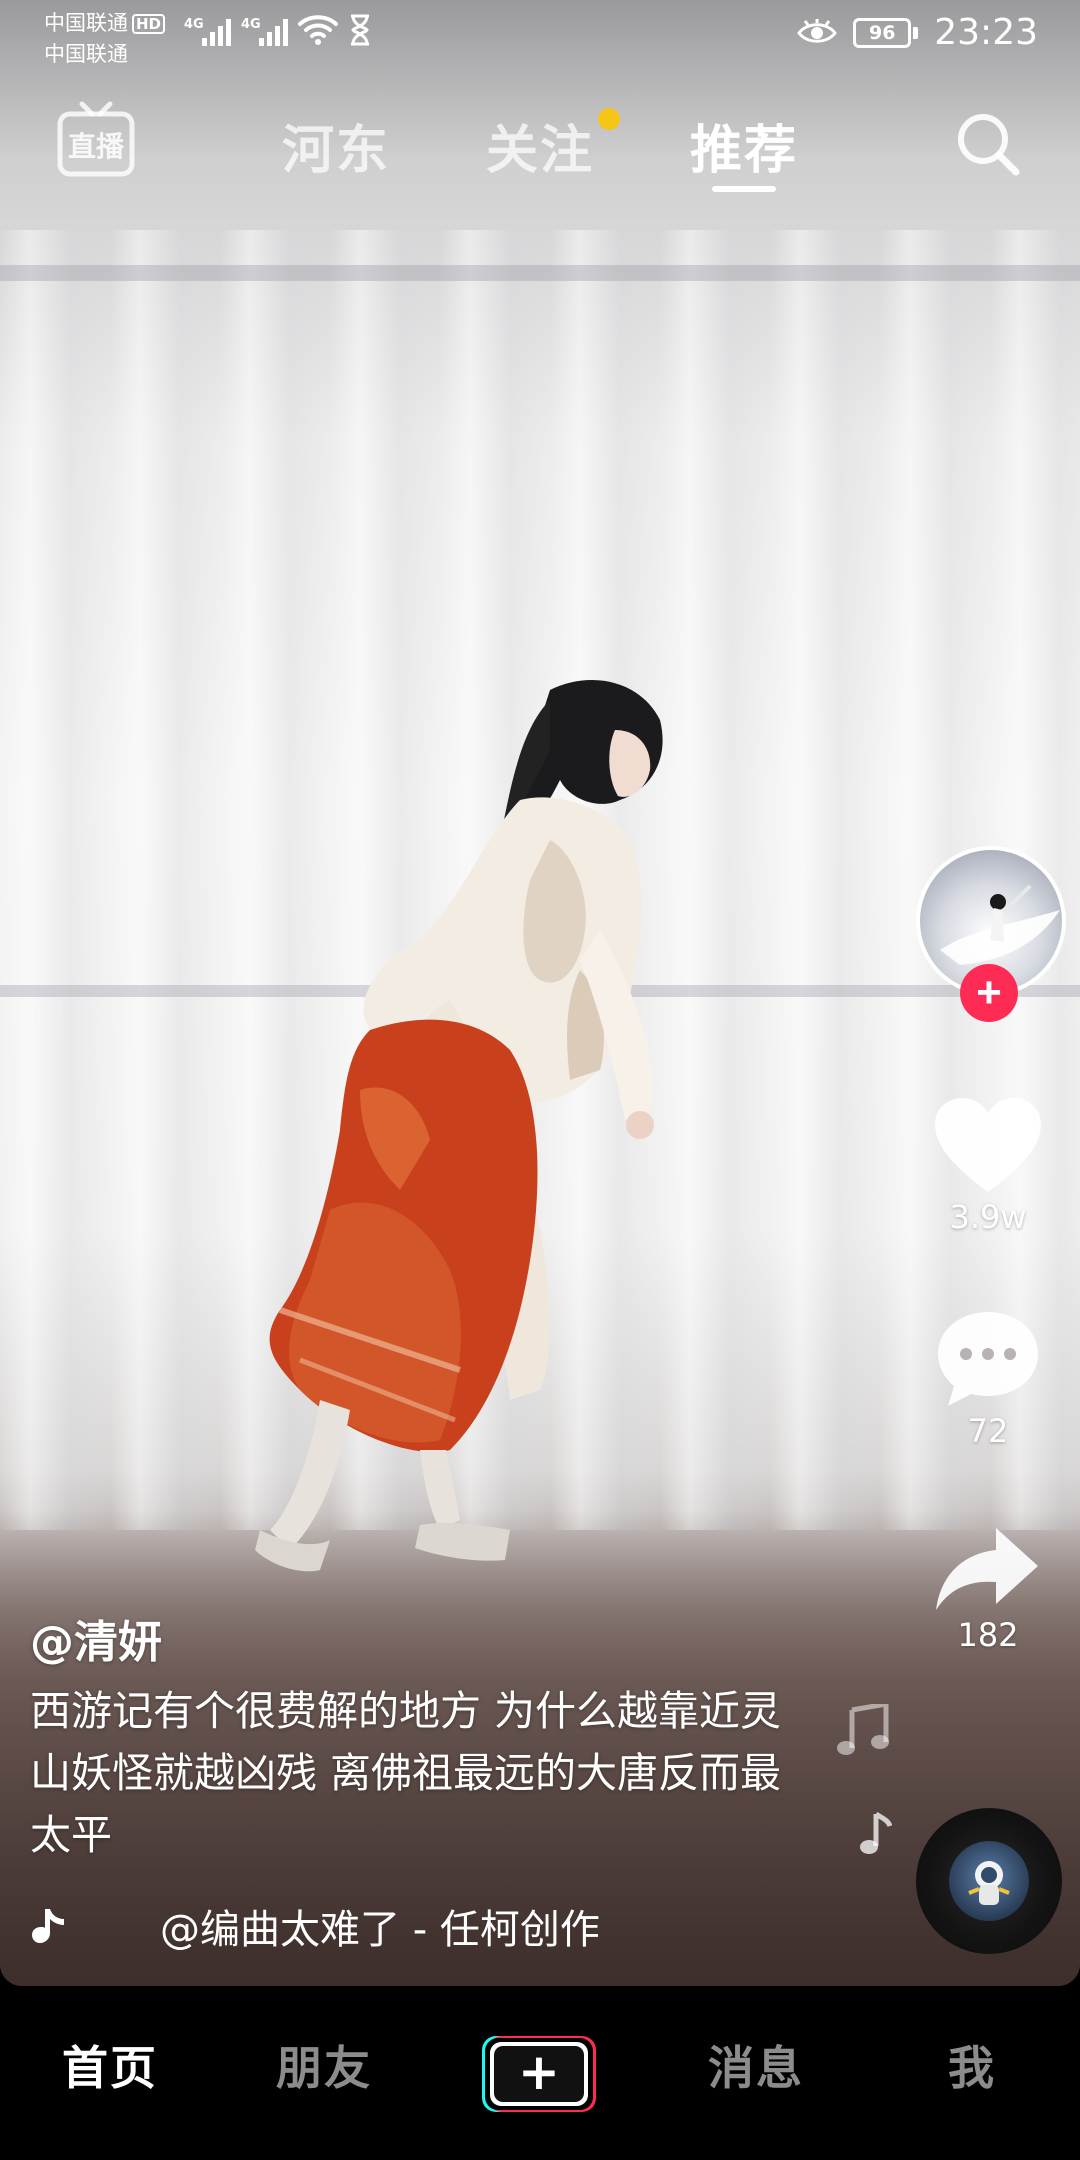  What do you see at coordinates (991, 934) in the screenshot?
I see `author-avatar-group: +` at bounding box center [991, 934].